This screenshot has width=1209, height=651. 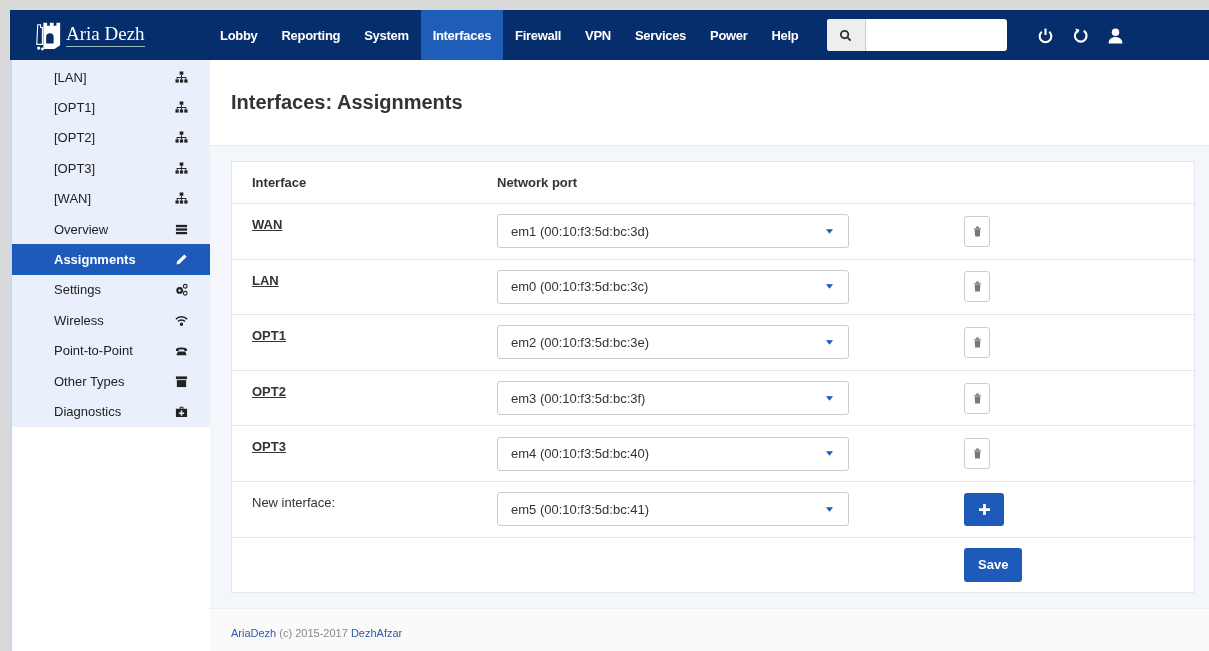 I want to click on nav-item: Firewall, so click(x=538, y=35).